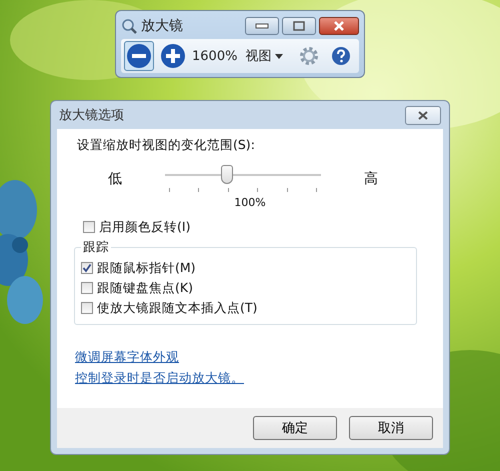  Describe the element at coordinates (245, 288) in the screenshot. I see `tracking-checkbox: 跟随键盘焦点(K)` at that location.